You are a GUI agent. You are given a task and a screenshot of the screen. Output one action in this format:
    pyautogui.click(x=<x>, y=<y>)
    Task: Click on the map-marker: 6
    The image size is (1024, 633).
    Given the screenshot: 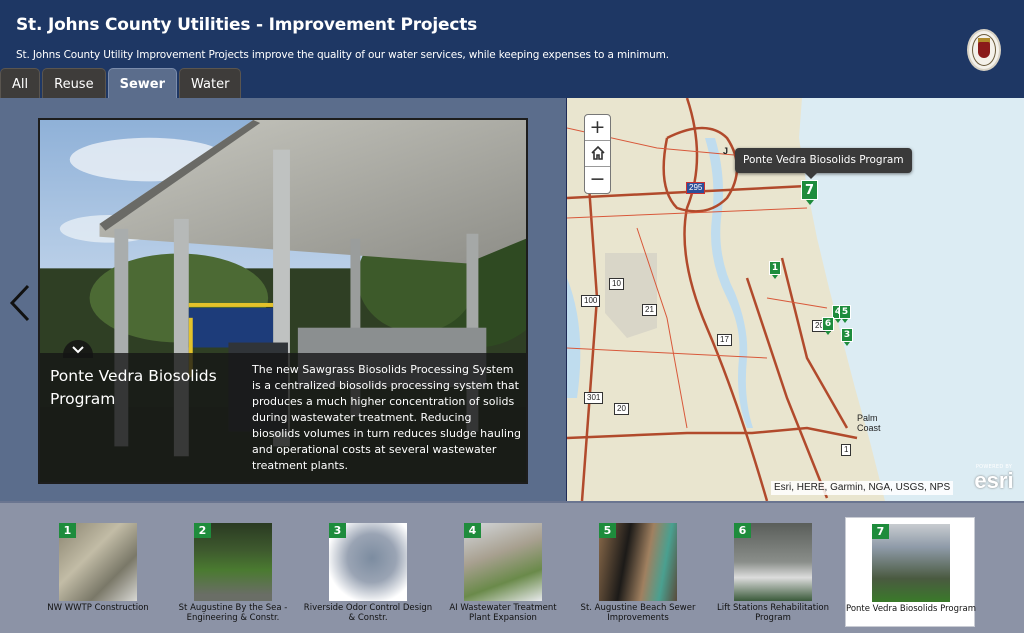 What is the action you would take?
    pyautogui.click(x=828, y=326)
    